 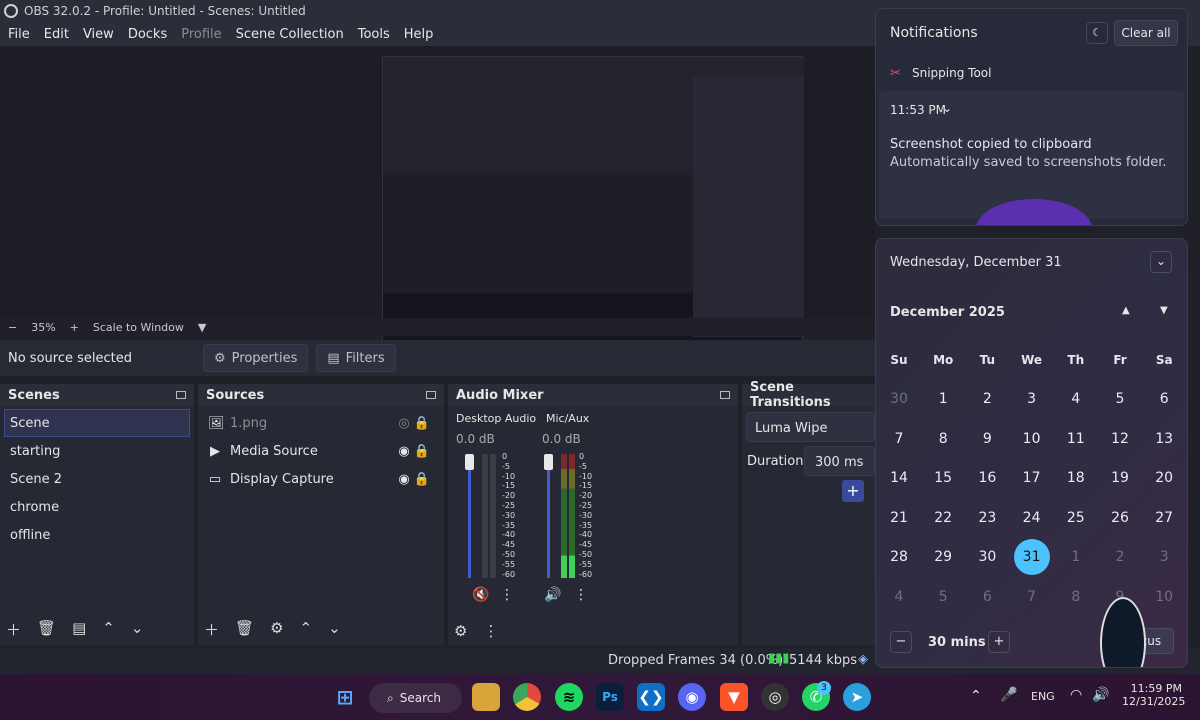 What do you see at coordinates (569, 697) in the screenshot?
I see `spotify-icon: ≋` at bounding box center [569, 697].